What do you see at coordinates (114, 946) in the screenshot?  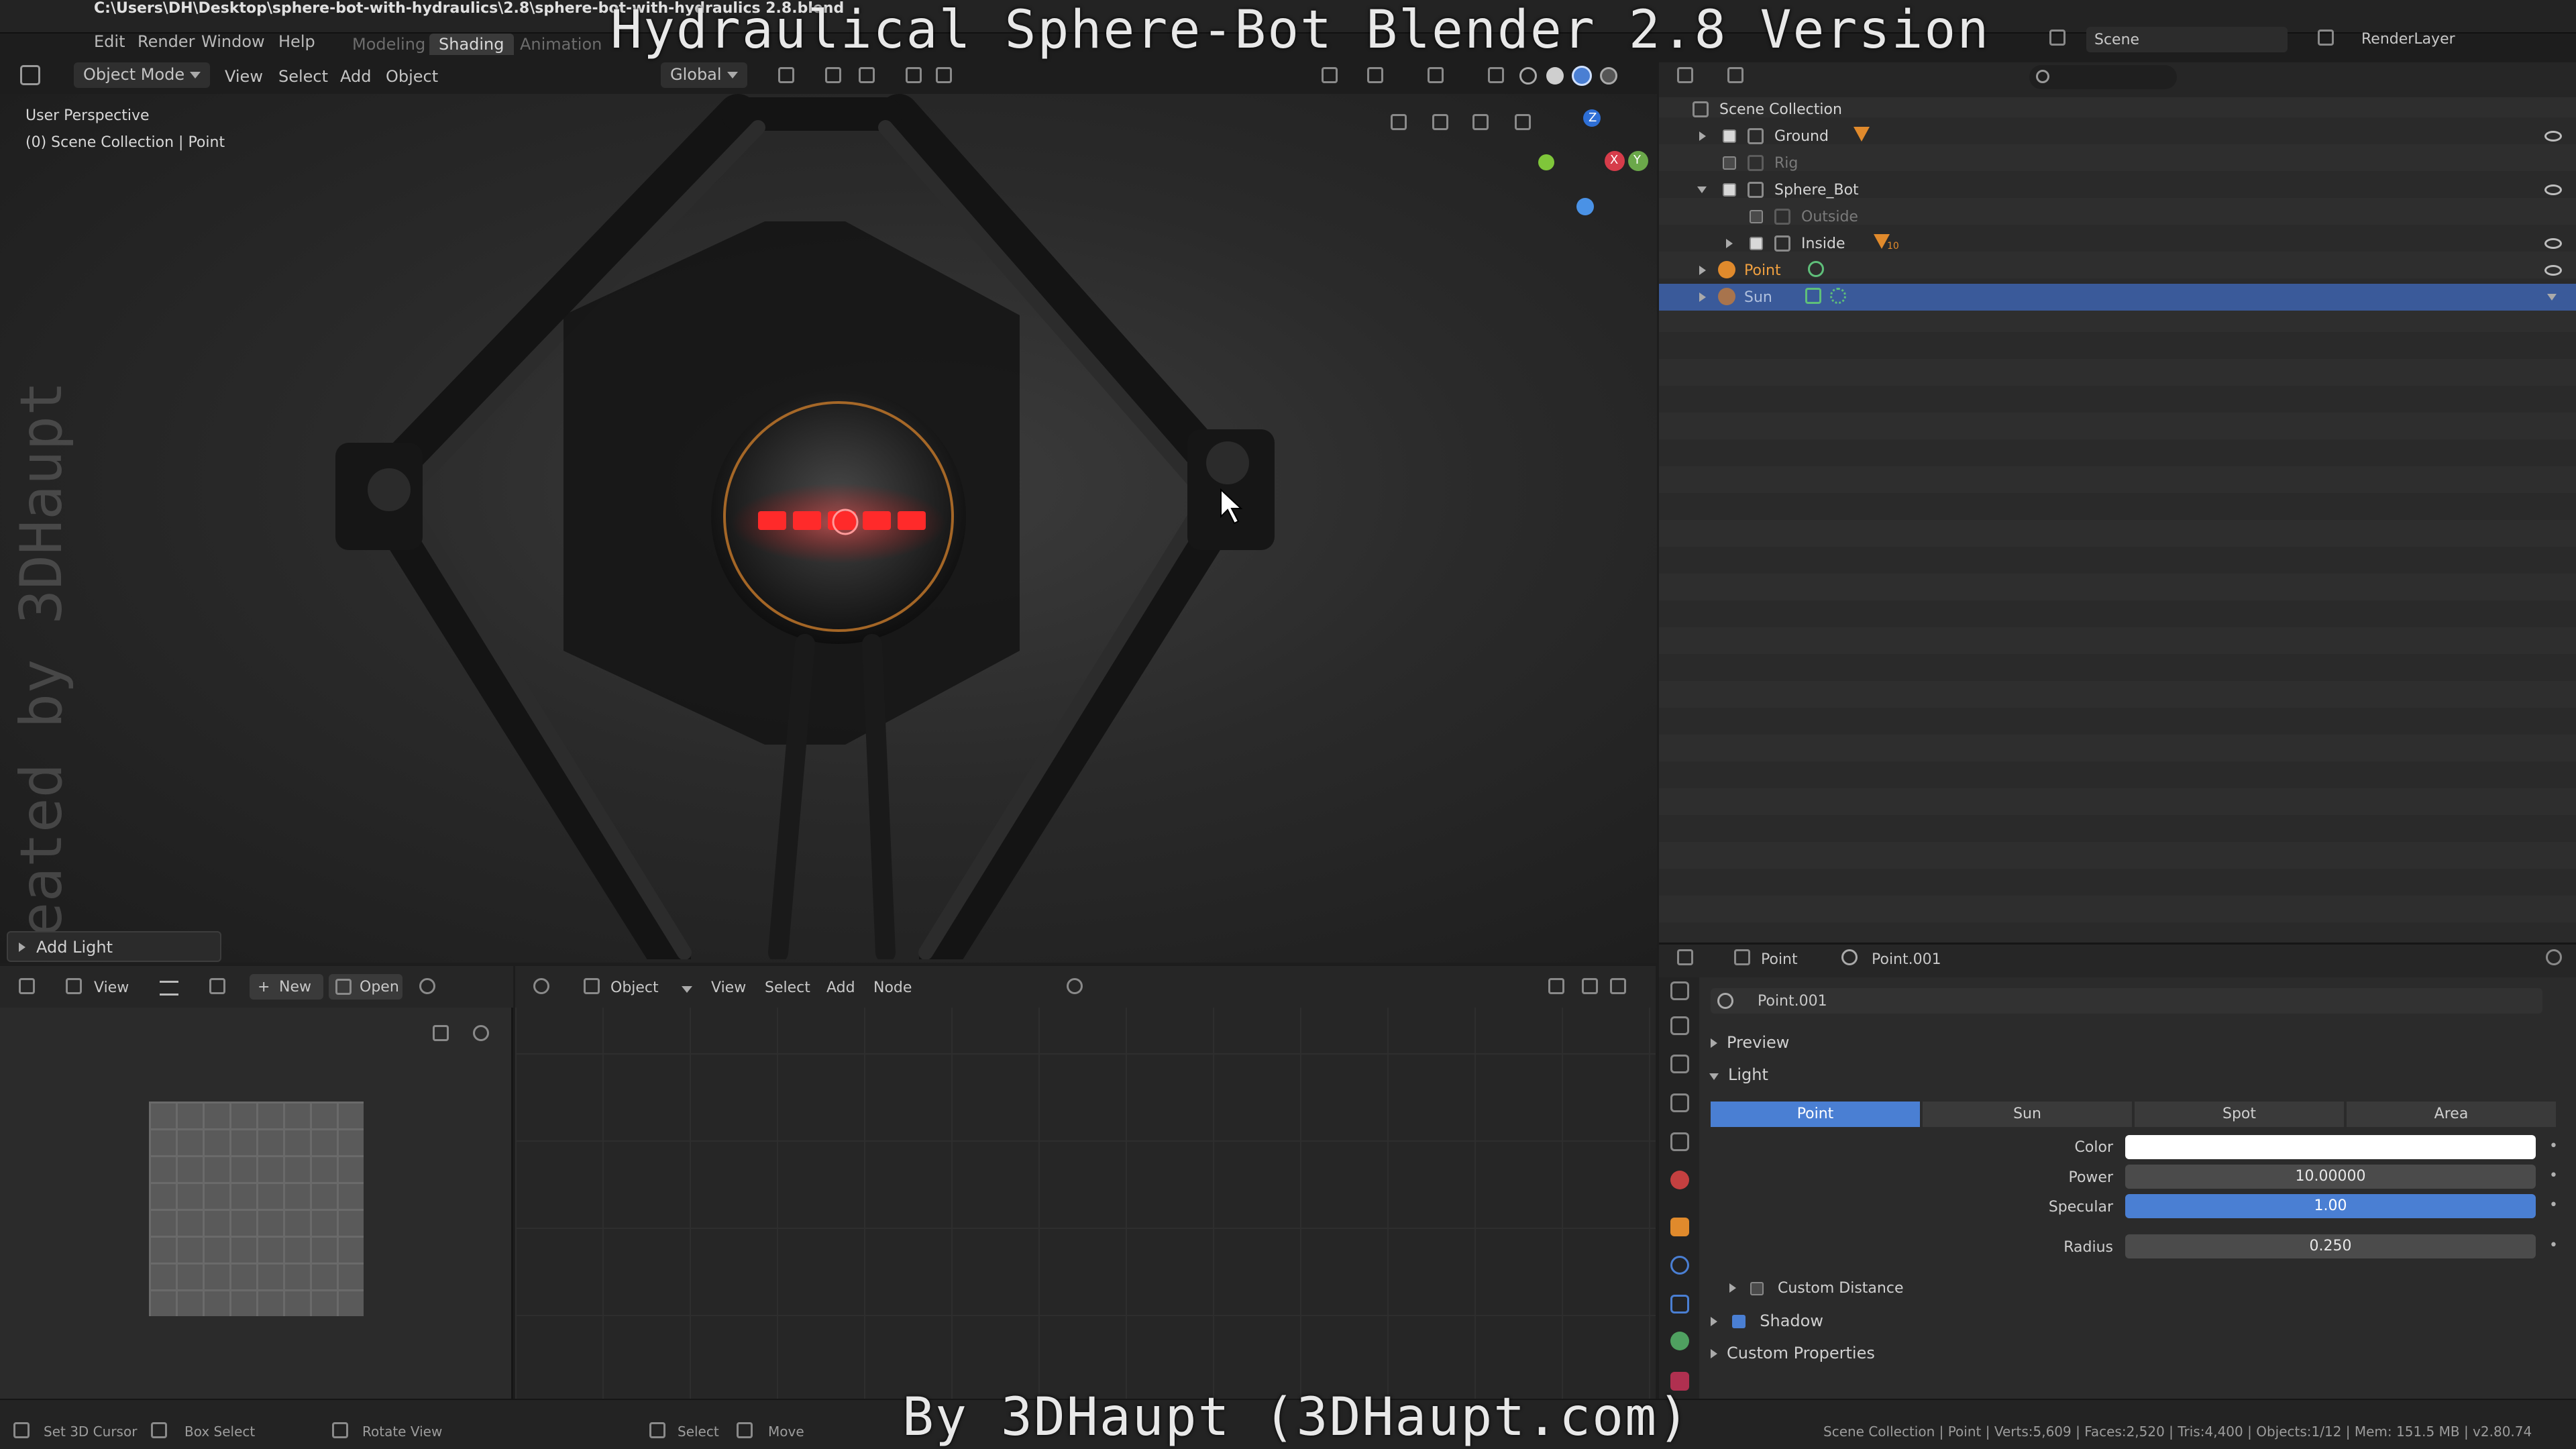 I see `add-light-operator-panel: Add Light` at bounding box center [114, 946].